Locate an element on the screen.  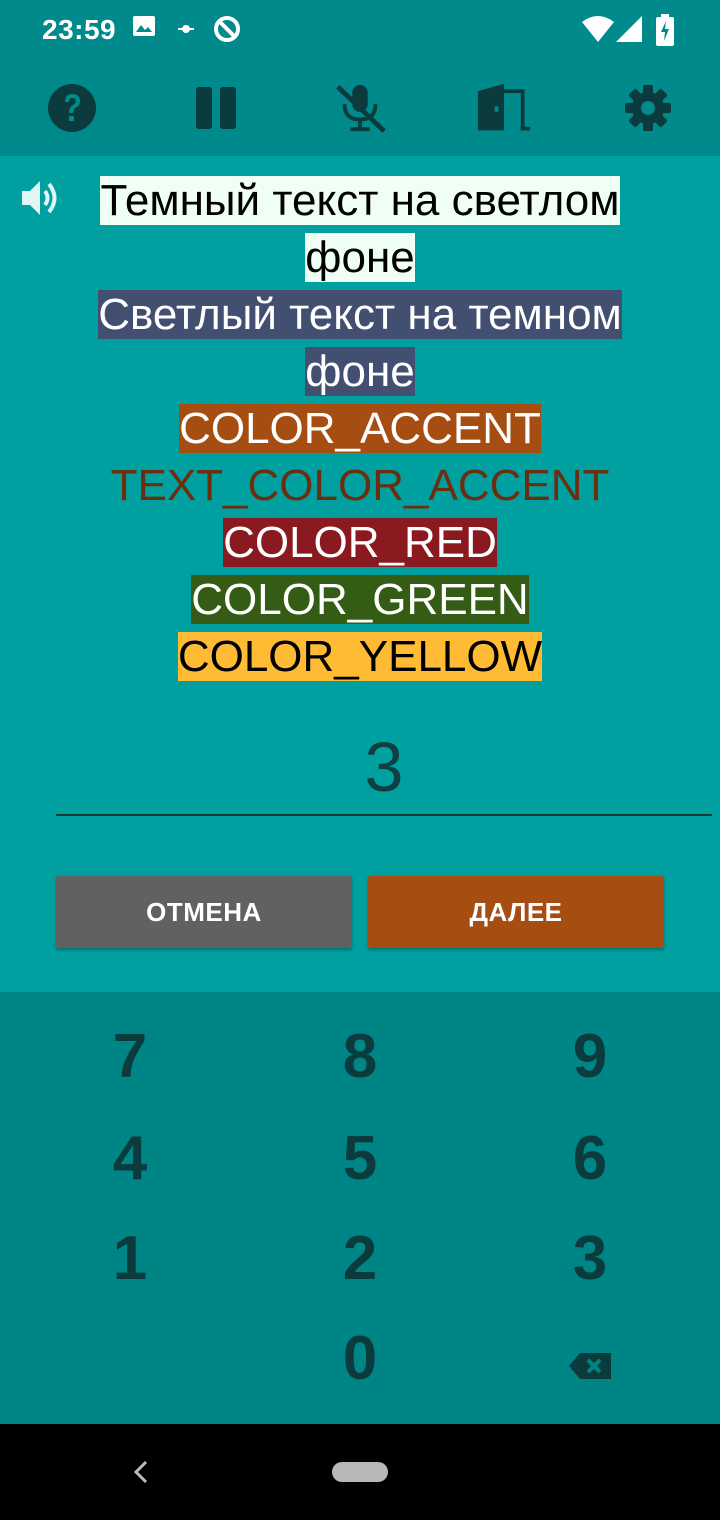
light-on-dark-text: Светлый текст на темном фоне is located at coordinates (360, 343).